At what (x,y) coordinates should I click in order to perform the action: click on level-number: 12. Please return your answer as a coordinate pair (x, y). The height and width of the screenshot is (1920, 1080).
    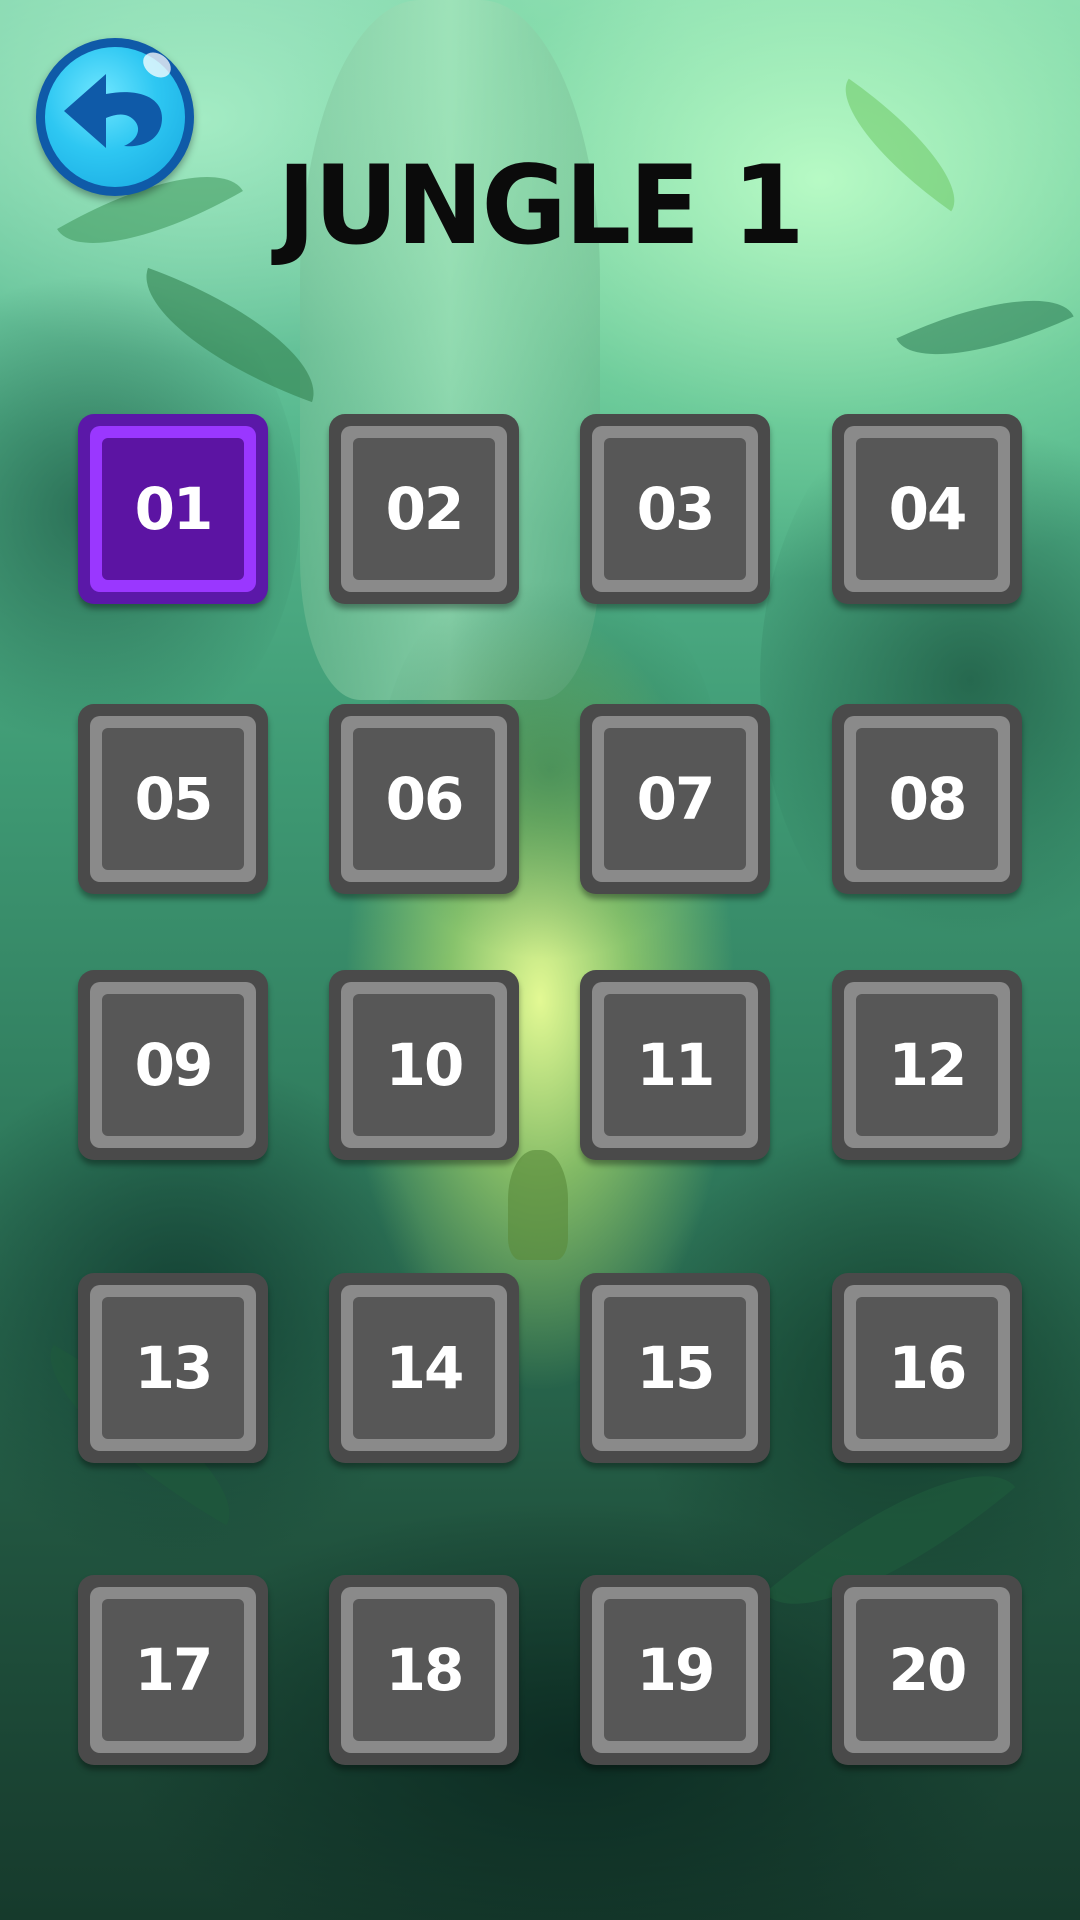
    Looking at the image, I should click on (928, 1065).